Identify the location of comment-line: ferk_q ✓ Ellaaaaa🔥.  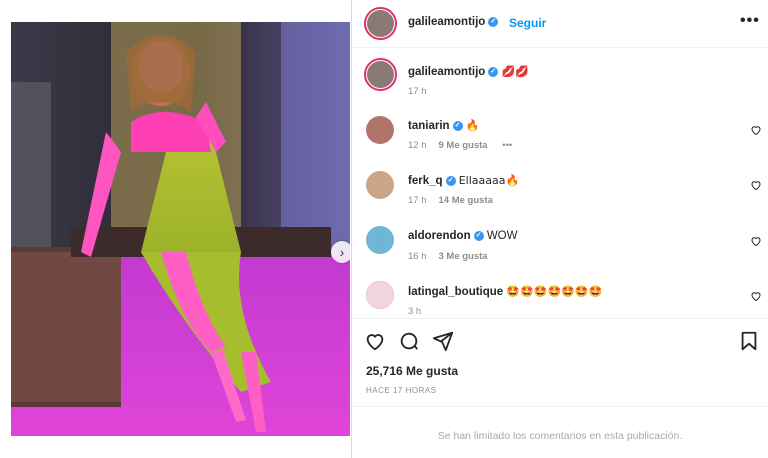
(463, 180).